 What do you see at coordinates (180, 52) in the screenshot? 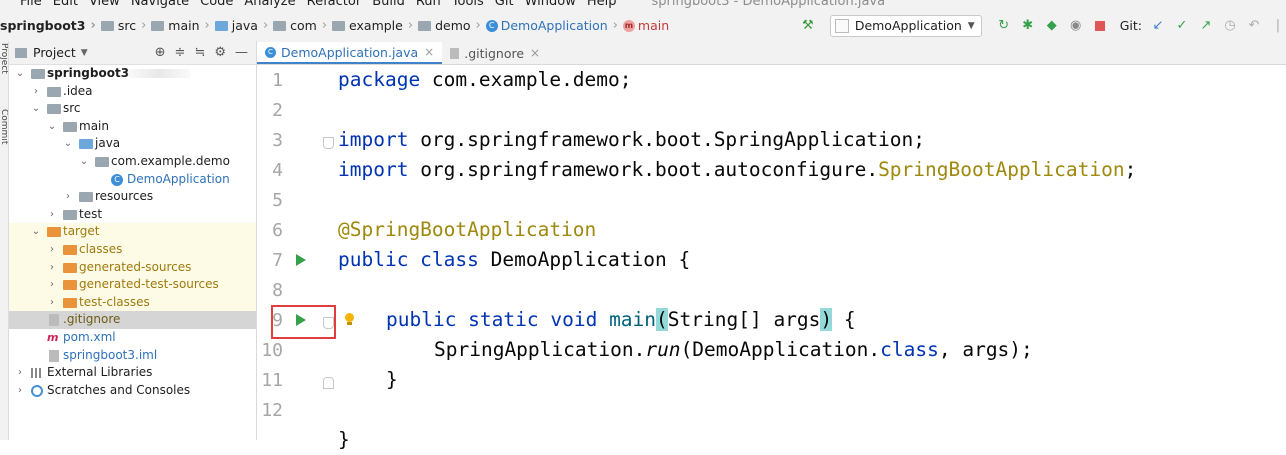
I see `expand-all-icon: ≑` at bounding box center [180, 52].